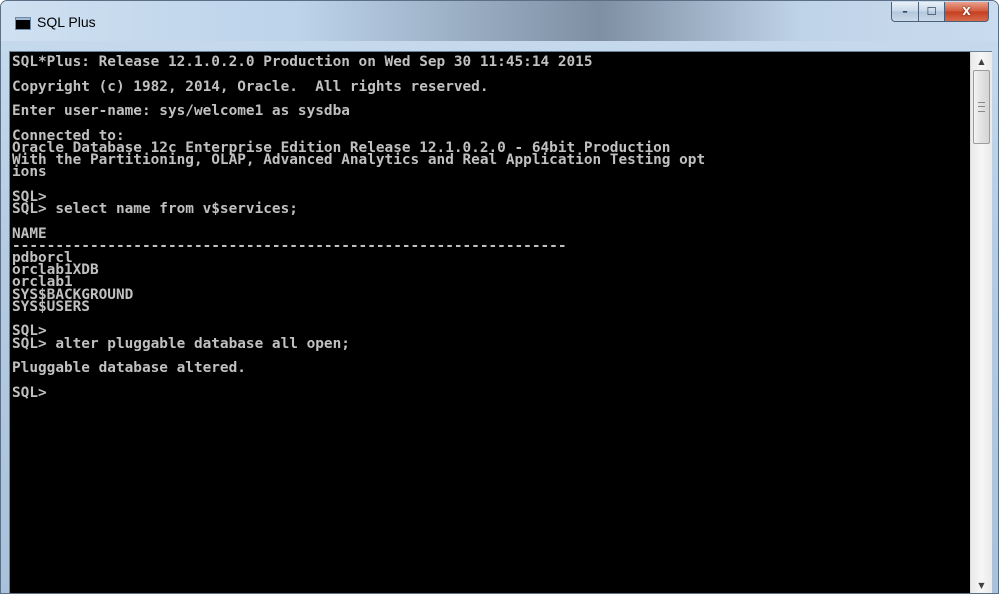 The width and height of the screenshot is (999, 594). I want to click on console-line: orclab1XDB, so click(55, 270).